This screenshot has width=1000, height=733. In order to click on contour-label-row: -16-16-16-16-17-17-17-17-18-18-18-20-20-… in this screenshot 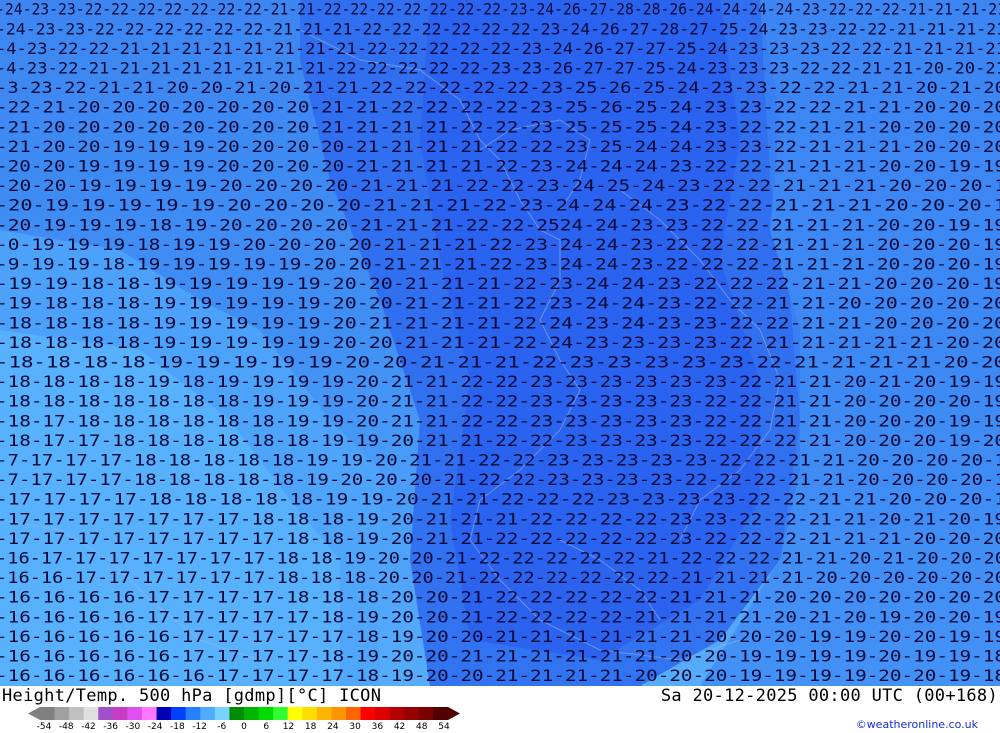, I will do `click(500, 597)`.